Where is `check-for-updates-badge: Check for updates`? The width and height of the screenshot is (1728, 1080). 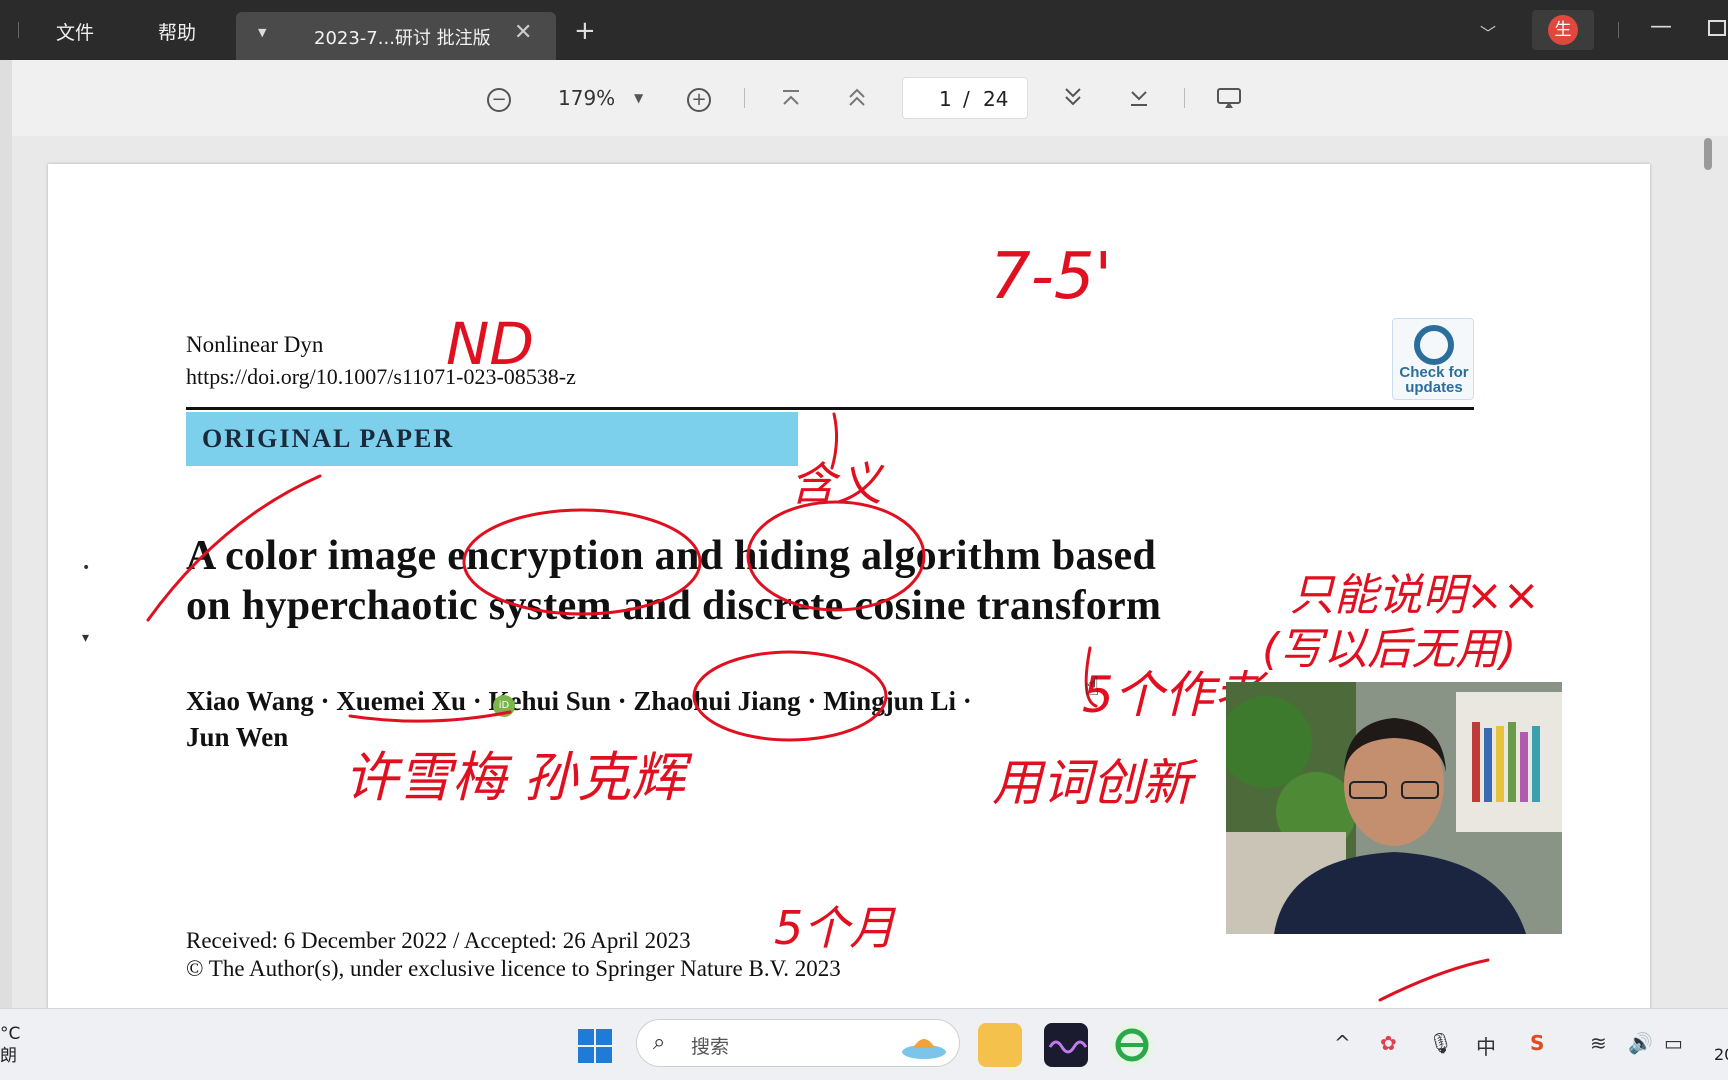
check-for-updates-badge: Check for updates is located at coordinates (1433, 359).